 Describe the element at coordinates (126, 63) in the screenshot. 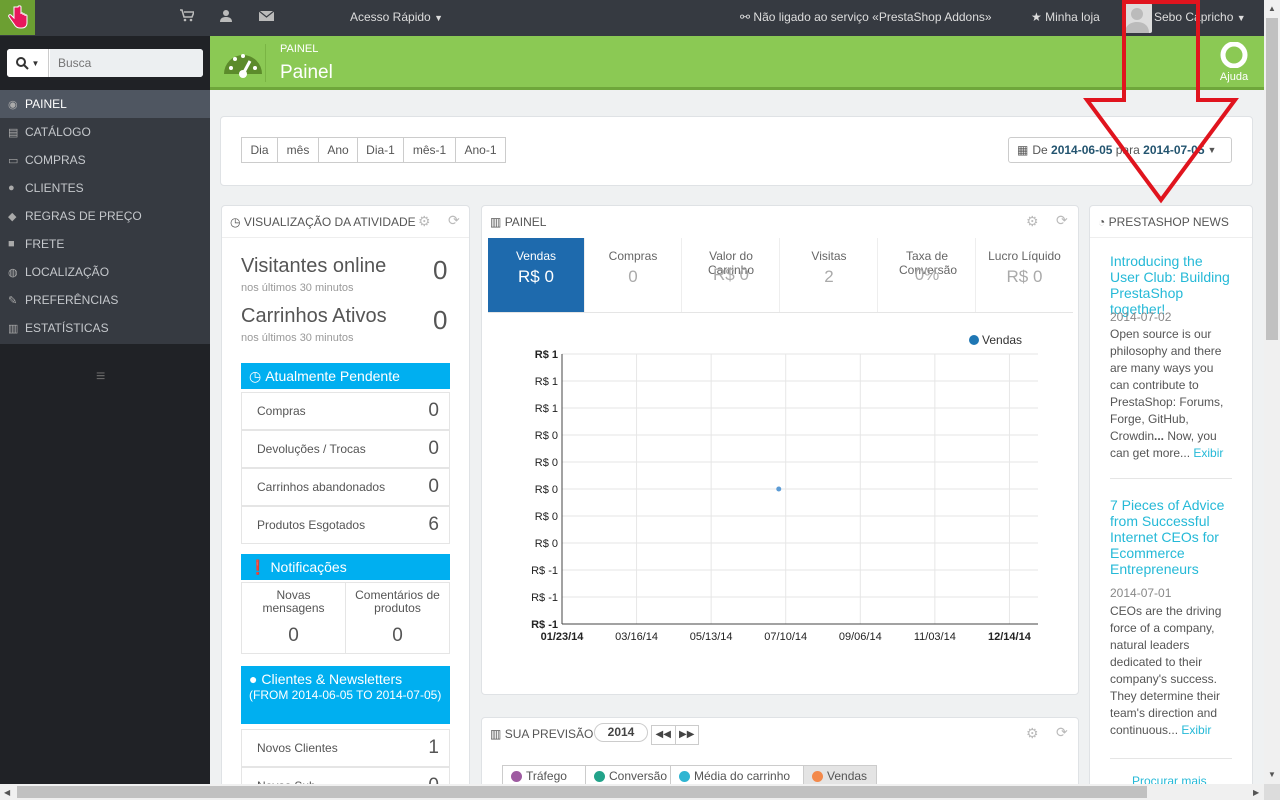

I see `search-input` at that location.